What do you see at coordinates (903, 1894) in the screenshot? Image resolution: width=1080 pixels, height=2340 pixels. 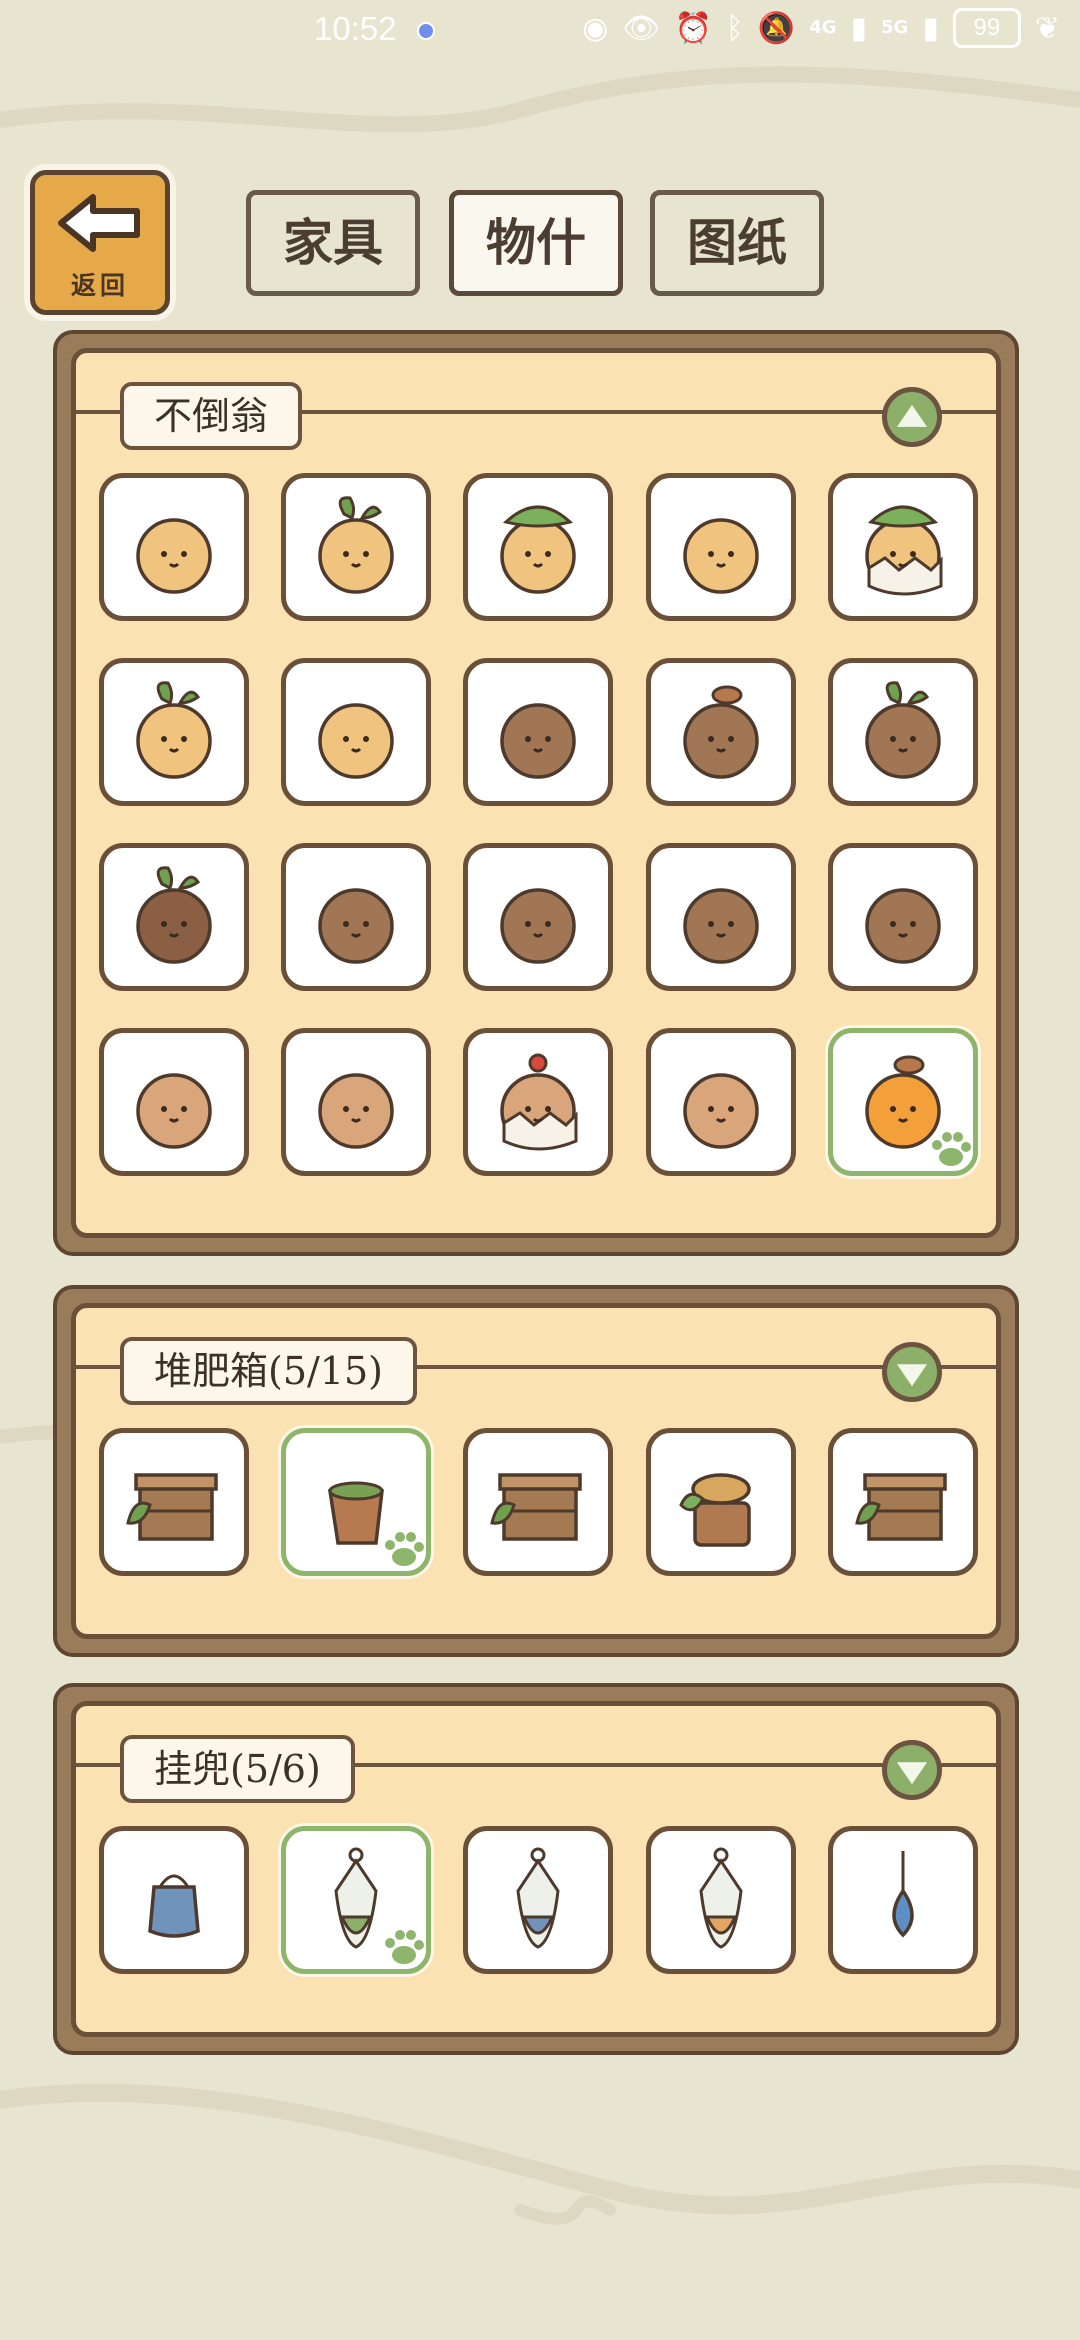 I see `water-drop-charm-icon` at bounding box center [903, 1894].